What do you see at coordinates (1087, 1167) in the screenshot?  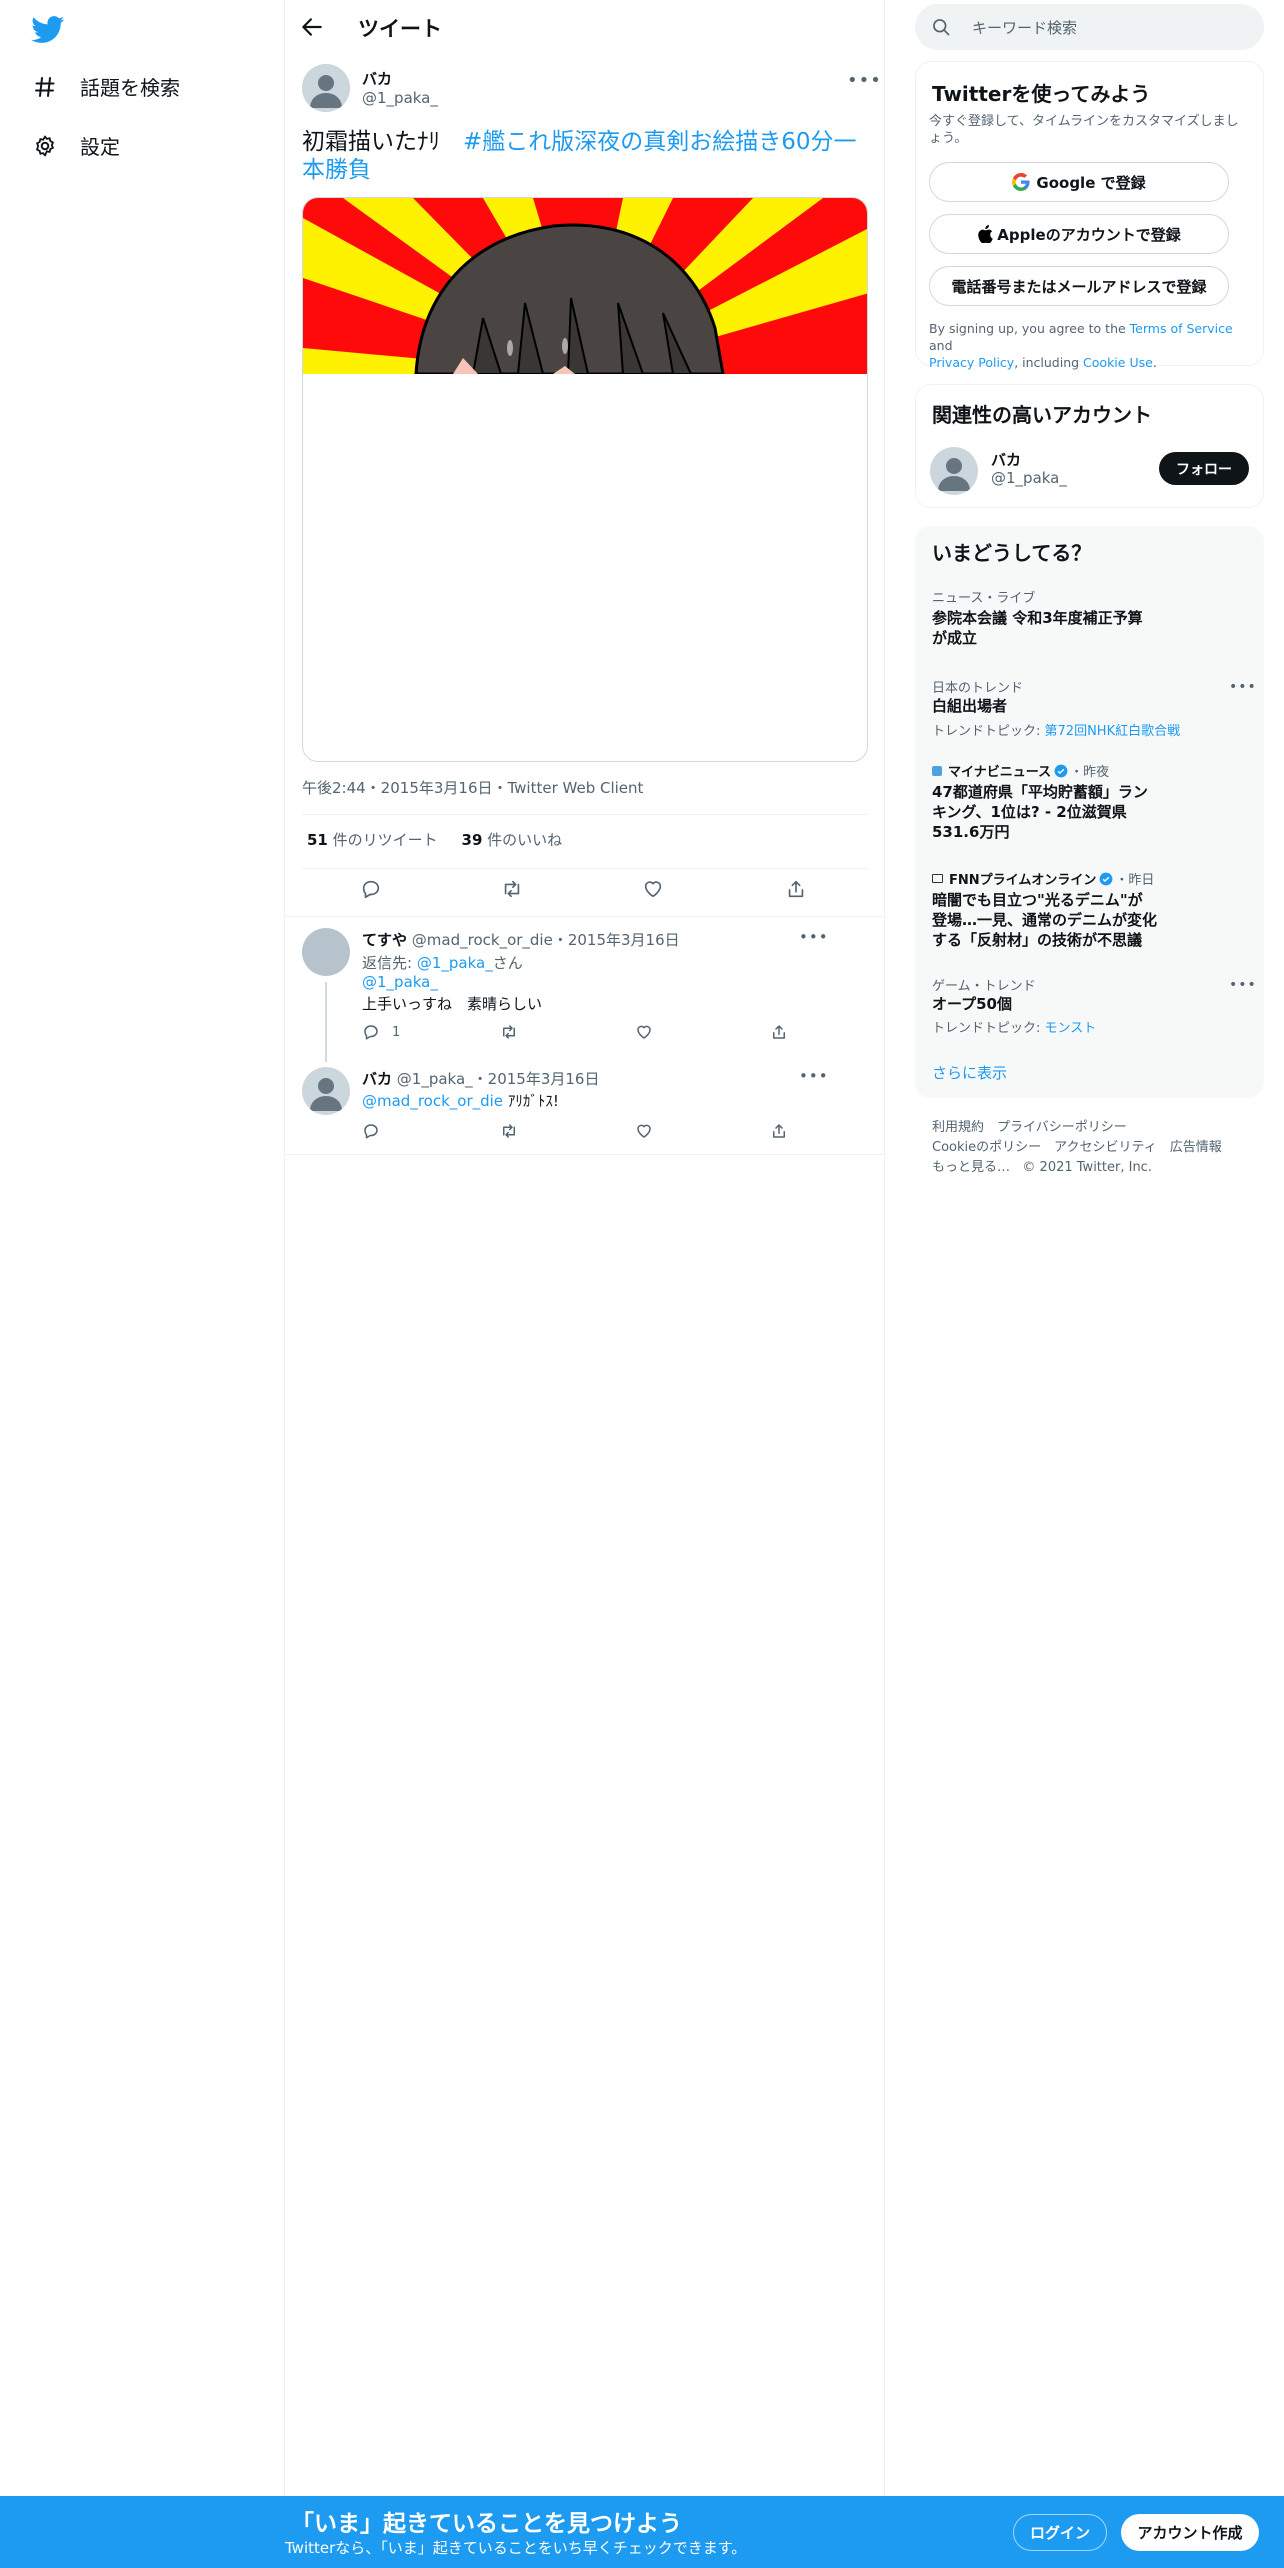 I see `copyright: © 2021 Twitter, Inc.` at bounding box center [1087, 1167].